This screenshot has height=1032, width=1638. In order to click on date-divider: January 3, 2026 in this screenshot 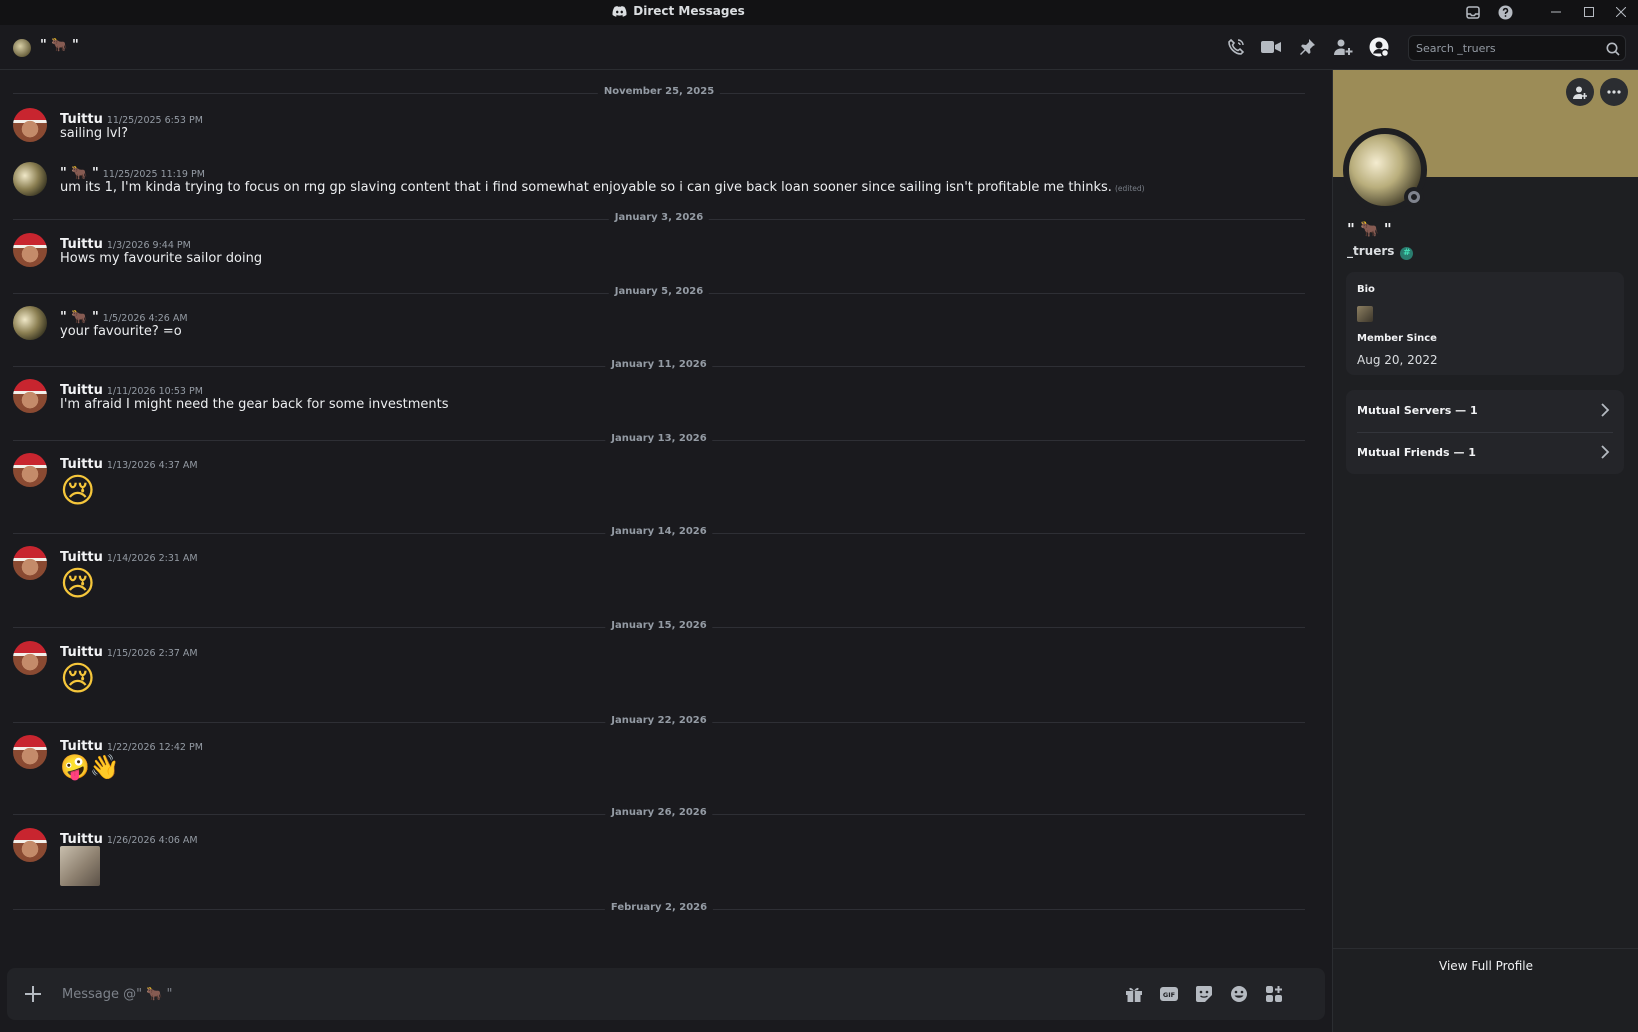, I will do `click(659, 217)`.